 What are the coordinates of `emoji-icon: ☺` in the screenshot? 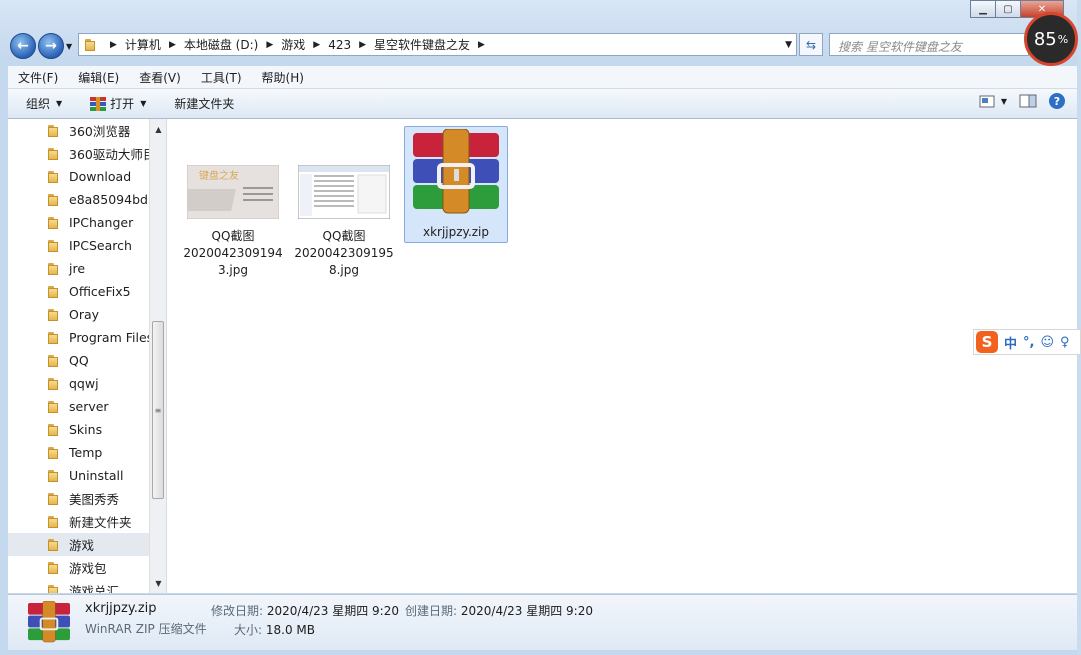 It's located at (1047, 342).